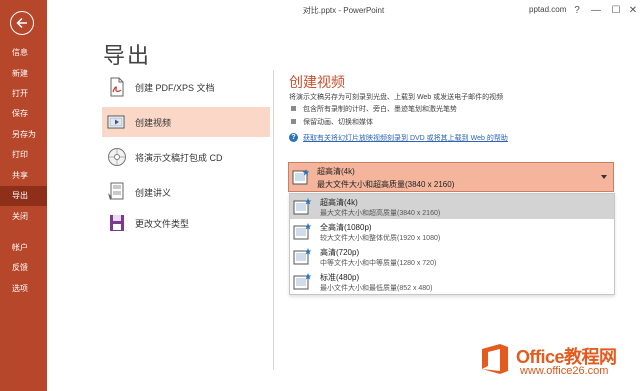 The height and width of the screenshot is (391, 640). Describe the element at coordinates (186, 192) in the screenshot. I see `menu-item-create-handouts: 创建讲义` at that location.